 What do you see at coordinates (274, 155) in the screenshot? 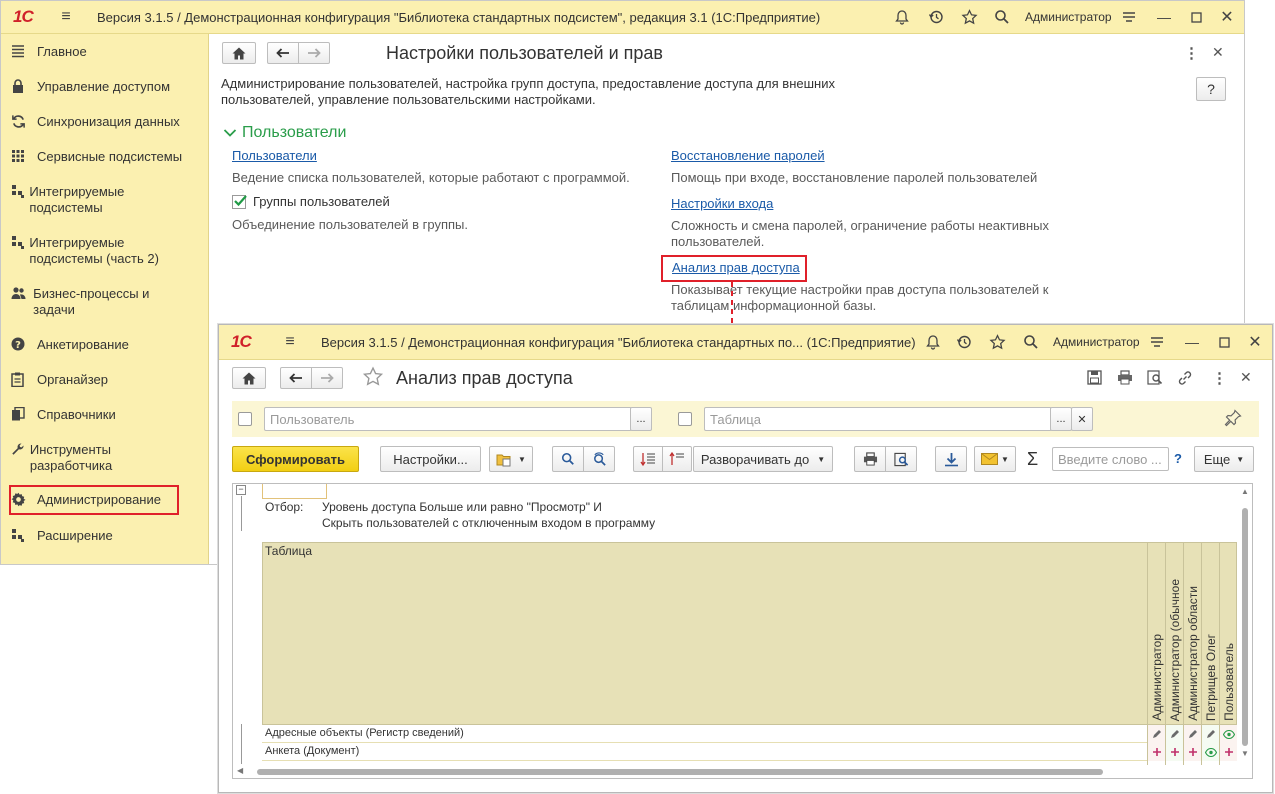
I see `users-link: Пользователи` at bounding box center [274, 155].